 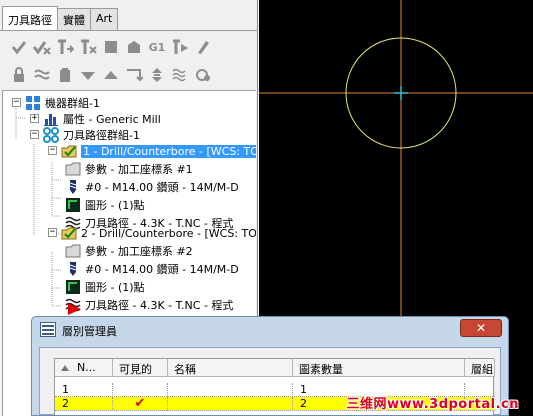 What do you see at coordinates (101, 135) in the screenshot?
I see `toolpath-group-label: 刀具路徑群組-1` at bounding box center [101, 135].